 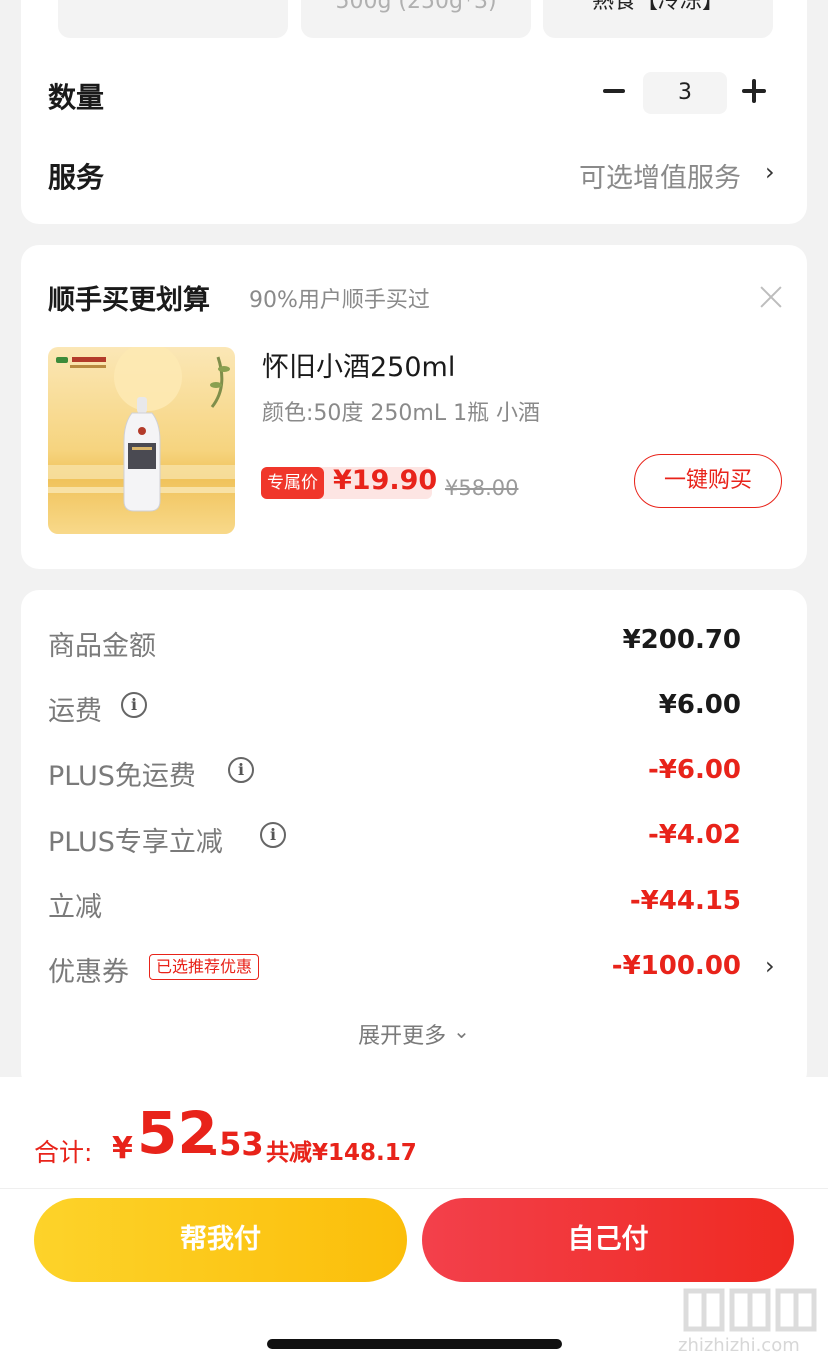 I want to click on product-image, so click(x=141, y=440).